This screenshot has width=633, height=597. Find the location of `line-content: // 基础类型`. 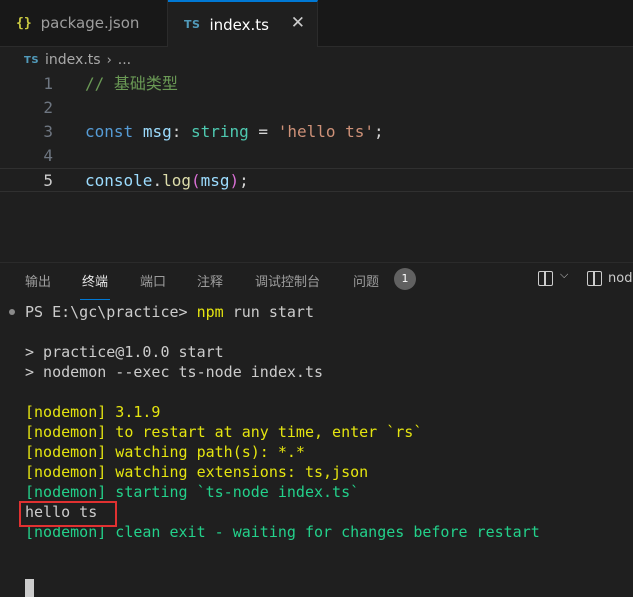

line-content: // 基础类型 is located at coordinates (131, 84).